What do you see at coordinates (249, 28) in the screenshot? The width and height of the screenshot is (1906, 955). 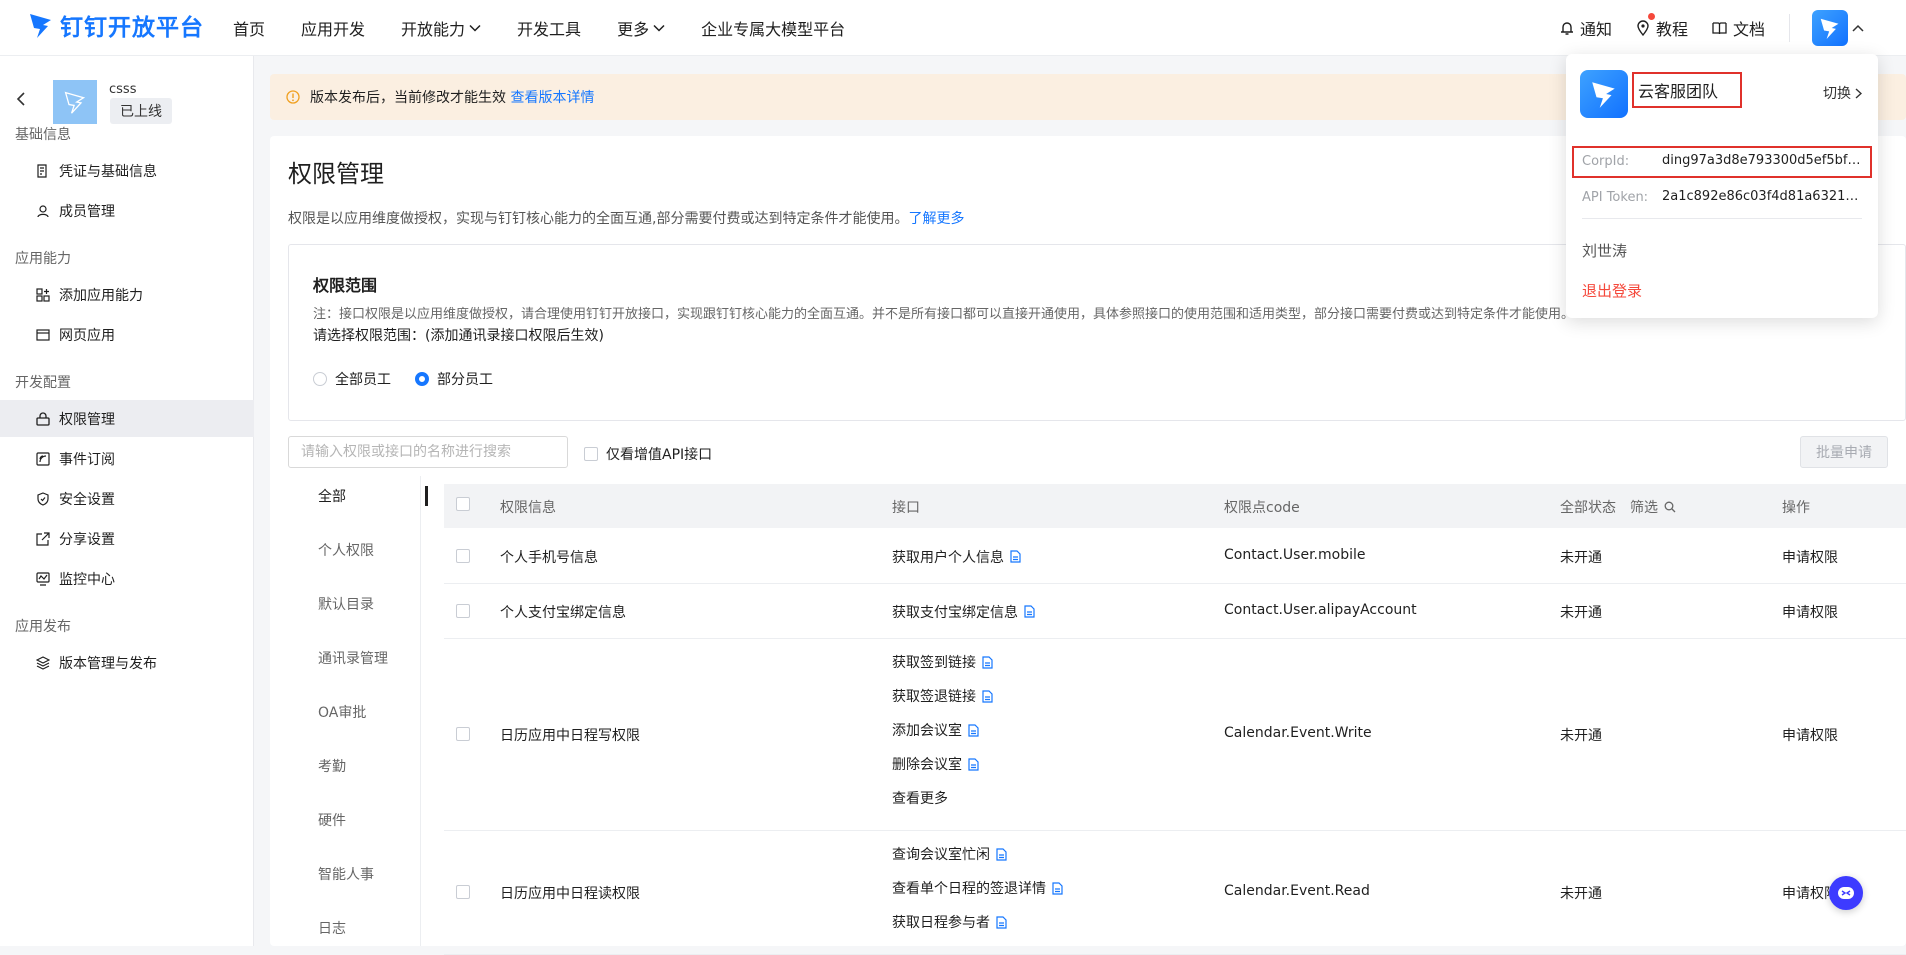 I see `nav-item-0: 首页` at bounding box center [249, 28].